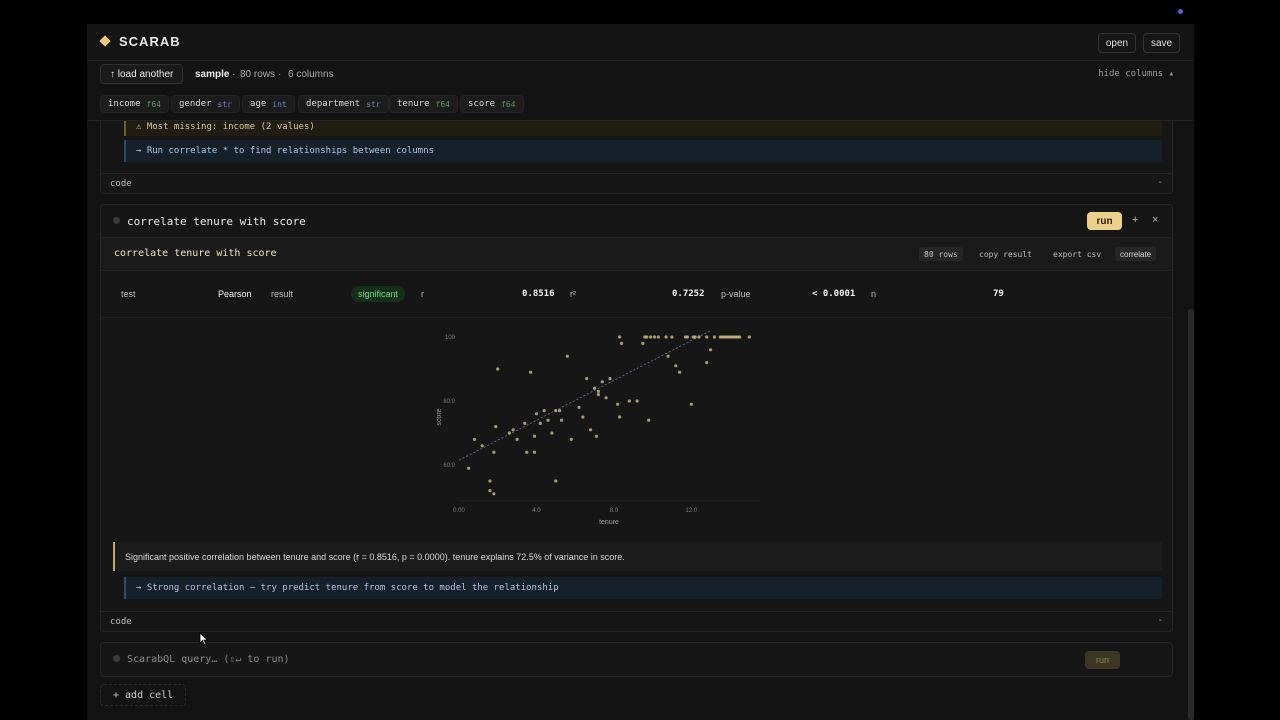 The width and height of the screenshot is (1280, 720). What do you see at coordinates (1005, 254) in the screenshot?
I see `copy-result-button: copy result` at bounding box center [1005, 254].